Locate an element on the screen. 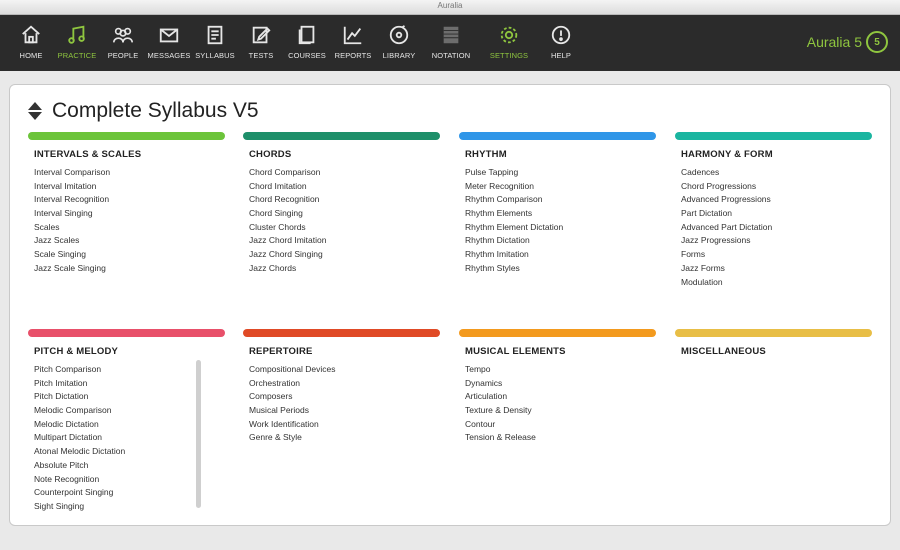  syllabus-item: Meter Recognition is located at coordinates (560, 187).